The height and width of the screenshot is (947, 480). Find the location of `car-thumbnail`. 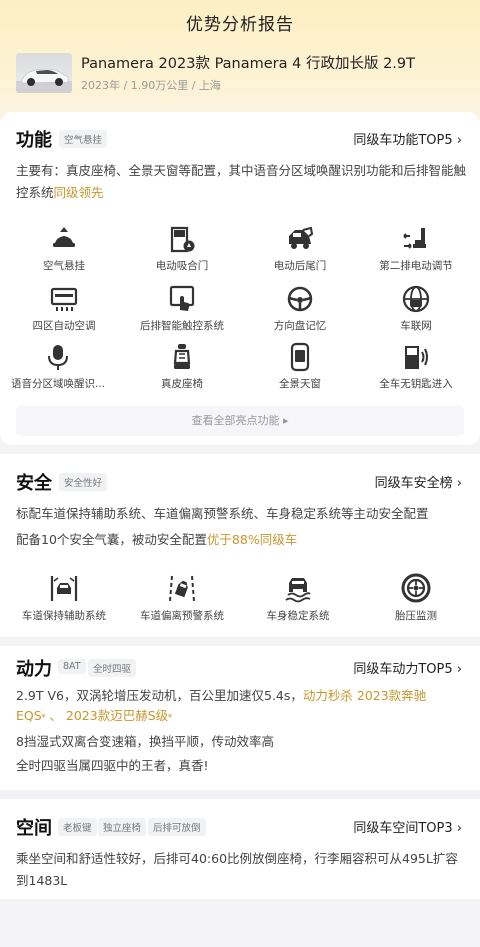

car-thumbnail is located at coordinates (44, 73).